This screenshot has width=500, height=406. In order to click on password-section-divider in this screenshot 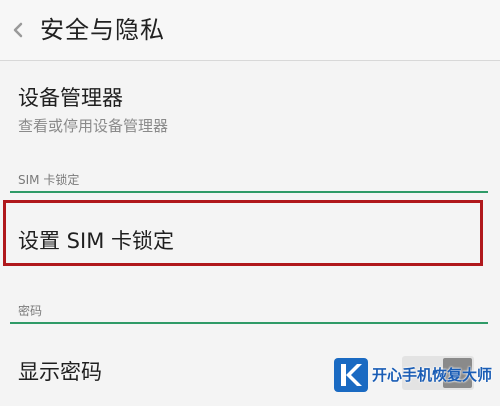, I will do `click(249, 323)`.